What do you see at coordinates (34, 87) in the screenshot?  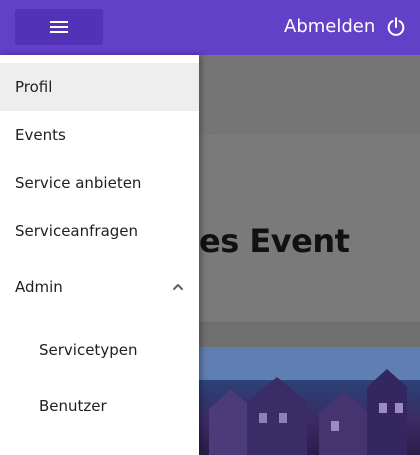 I see `drawer-item-label: Profil` at bounding box center [34, 87].